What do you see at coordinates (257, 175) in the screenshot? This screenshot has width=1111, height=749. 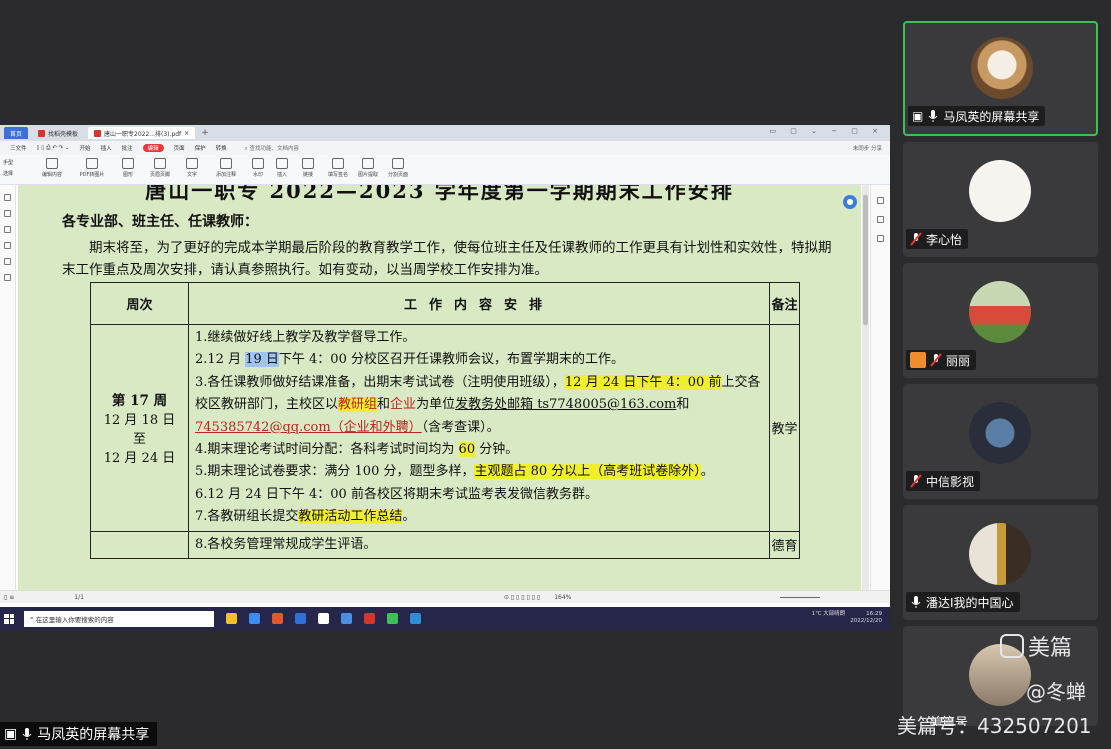 I see `tool-label: 水印` at bounding box center [257, 175].